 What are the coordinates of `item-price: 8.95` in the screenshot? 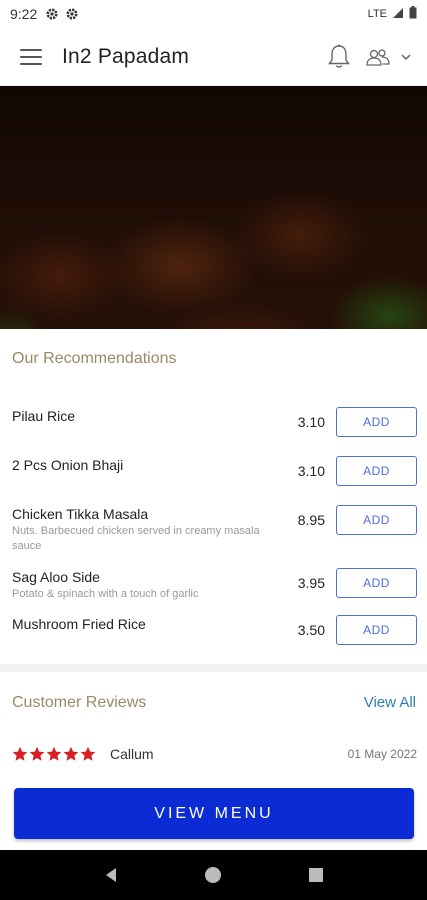 It's located at (311, 520).